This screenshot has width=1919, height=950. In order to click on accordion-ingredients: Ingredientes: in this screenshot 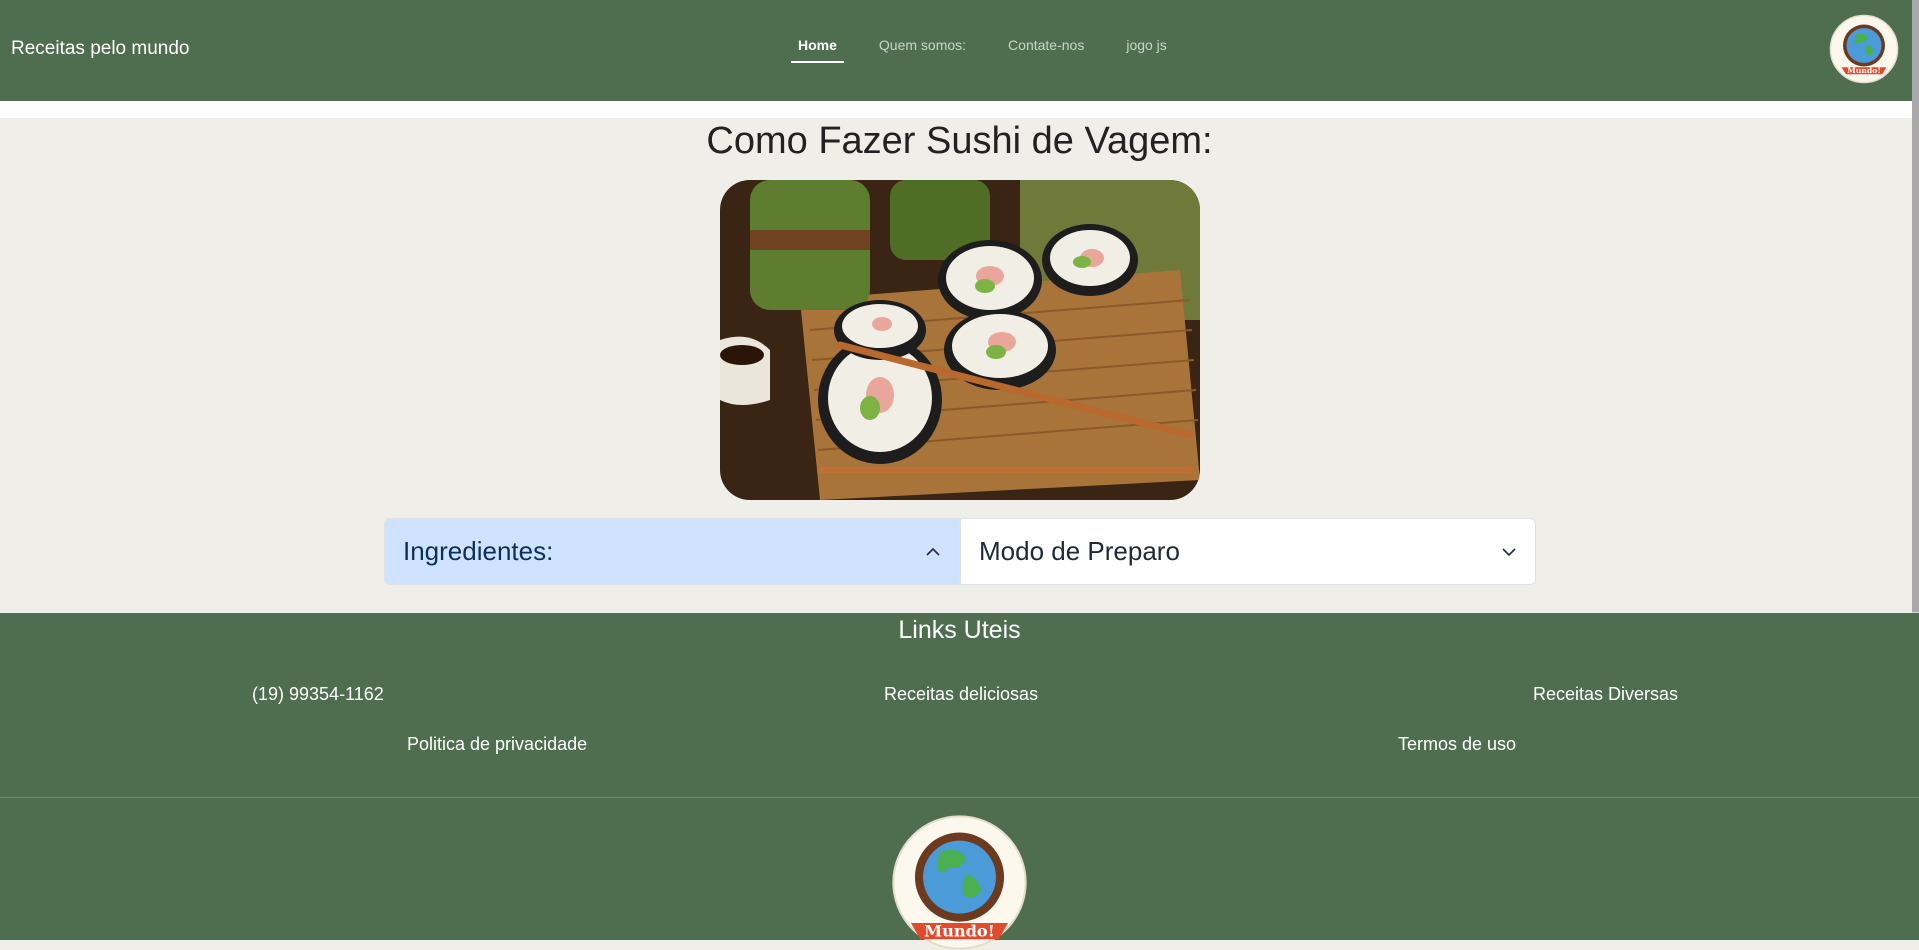, I will do `click(672, 551)`.